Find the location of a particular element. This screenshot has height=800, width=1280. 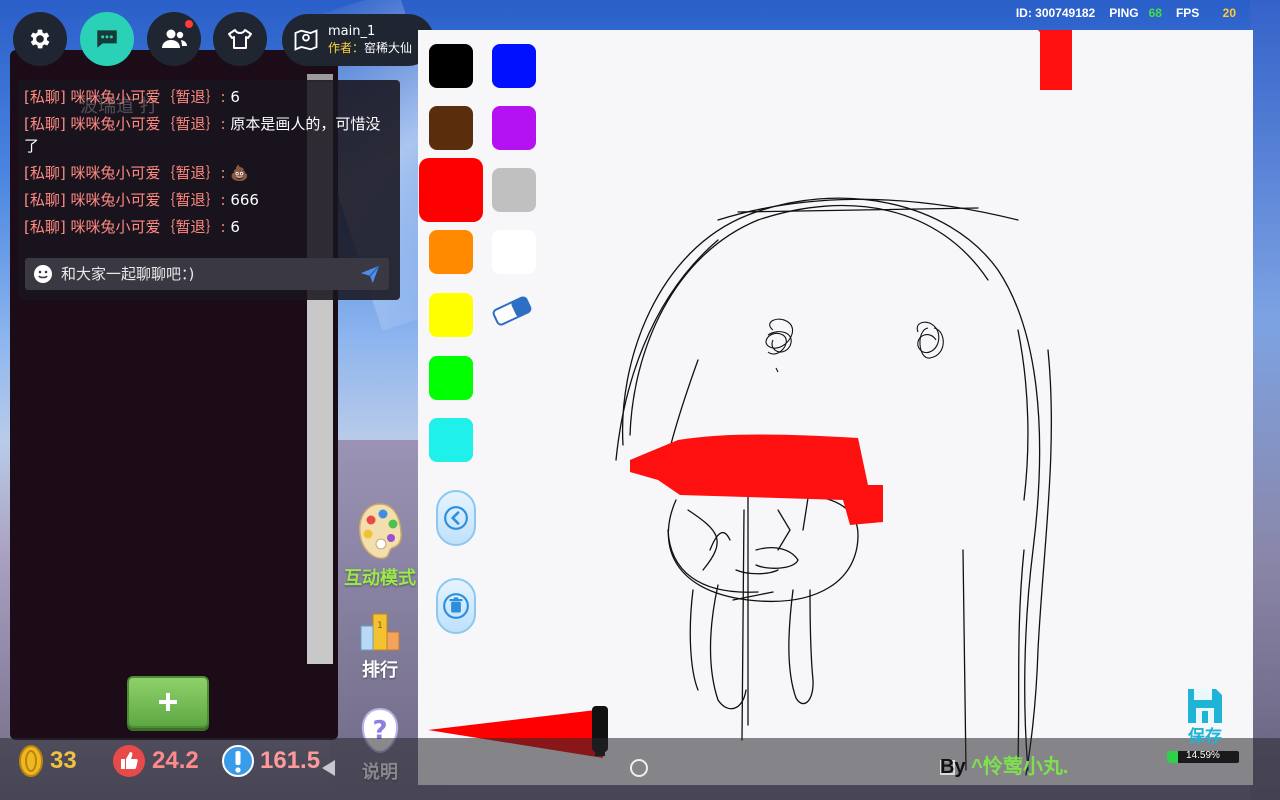

chat-message: [私聊] 咪咪兔小可爱｛暂退｝: 💩 is located at coordinates (204, 173).